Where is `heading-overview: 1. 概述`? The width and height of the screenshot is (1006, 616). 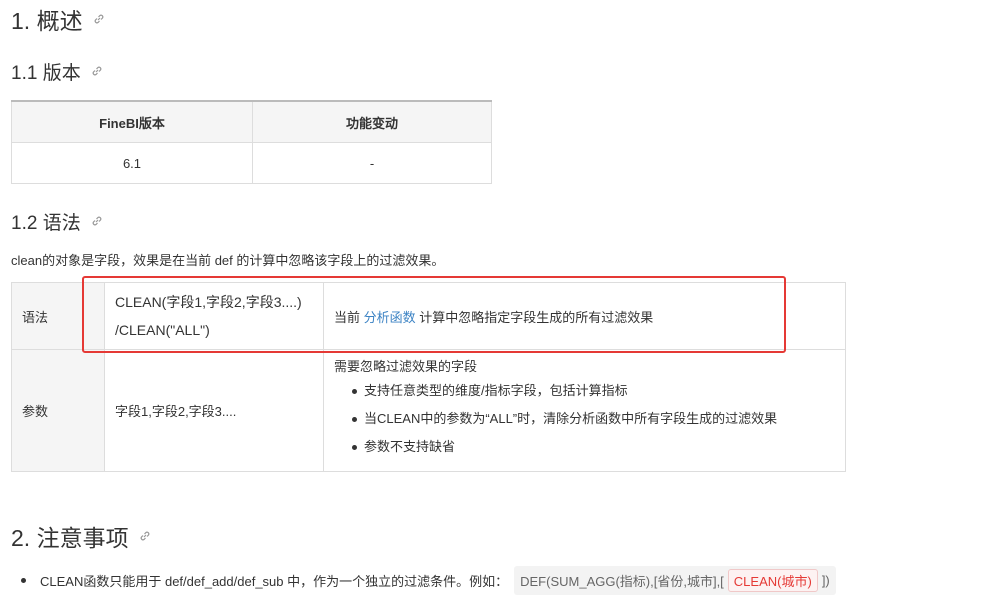 heading-overview: 1. 概述 is located at coordinates (58, 19).